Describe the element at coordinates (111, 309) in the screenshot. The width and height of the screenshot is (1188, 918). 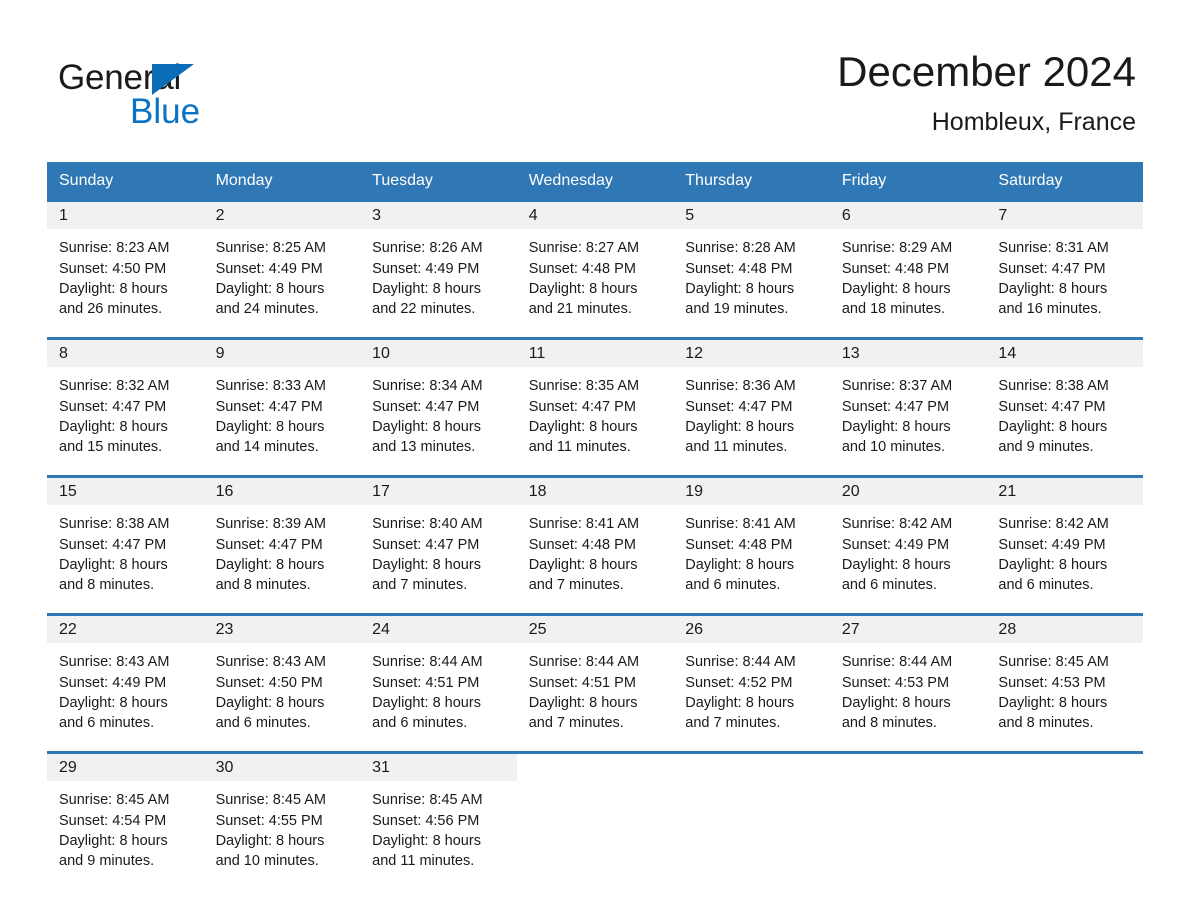
I see `daylight-text-line2: and 26 minutes.` at that location.